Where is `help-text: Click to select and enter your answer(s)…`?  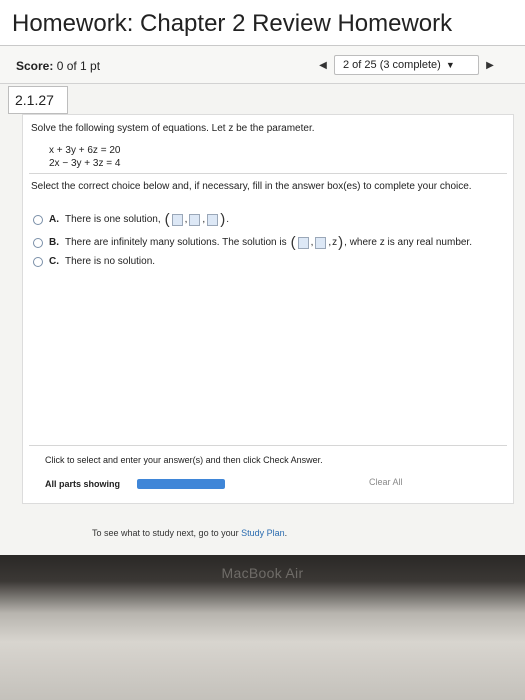
help-text: Click to select and enter your answer(s)… is located at coordinates (184, 460).